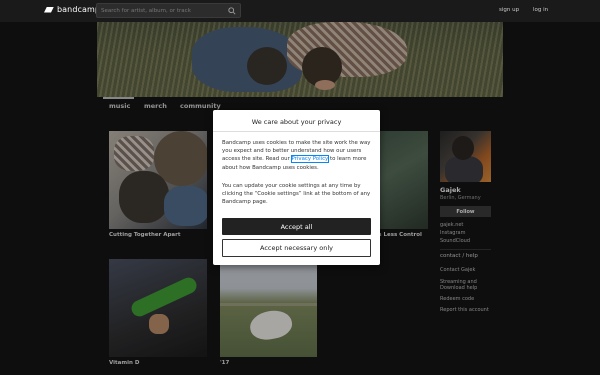 The image size is (600, 375). Describe the element at coordinates (79, 9) in the screenshot. I see `logo-text: bandcamp` at that location.